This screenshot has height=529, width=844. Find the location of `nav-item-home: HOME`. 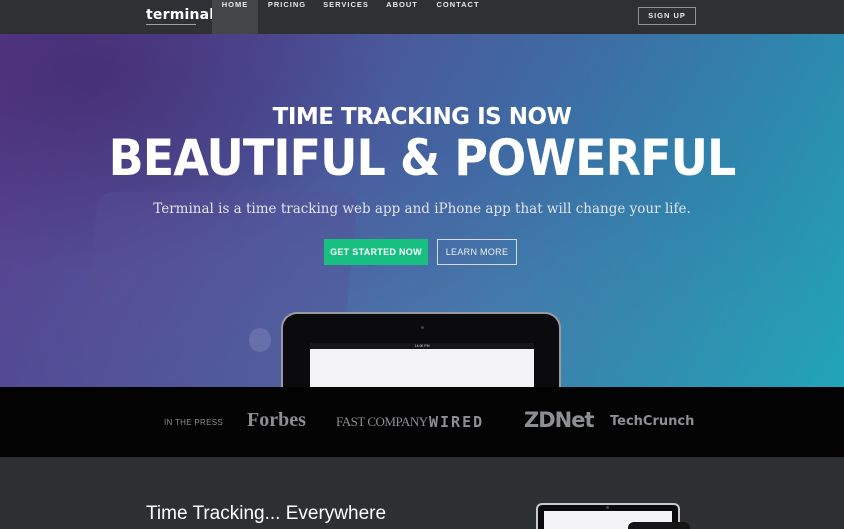

nav-item-home: HOME is located at coordinates (235, 17).